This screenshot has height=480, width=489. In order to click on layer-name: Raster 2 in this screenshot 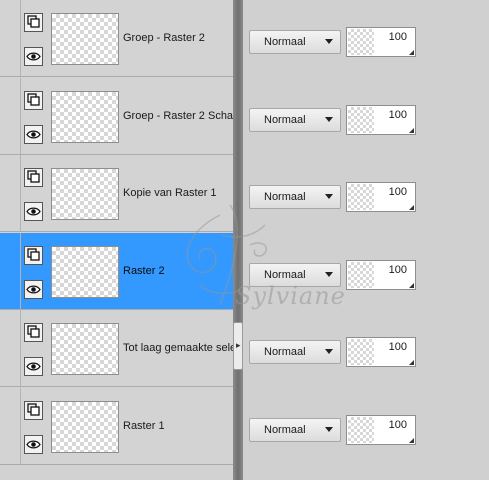, I will do `click(178, 271)`.